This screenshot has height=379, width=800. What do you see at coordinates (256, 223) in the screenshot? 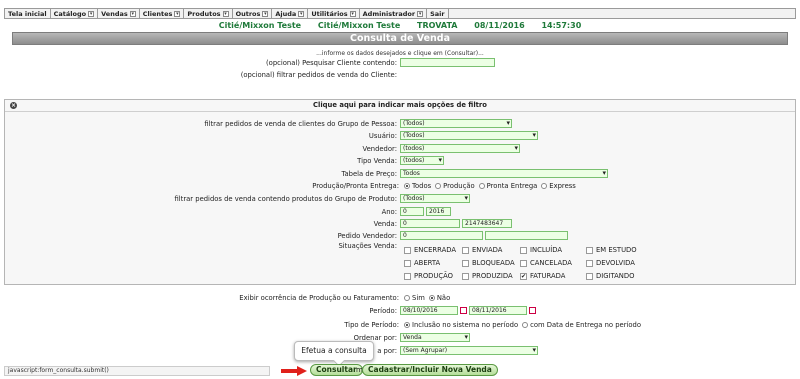
I see `venda-row: Venda: 0 2147483647` at bounding box center [256, 223].